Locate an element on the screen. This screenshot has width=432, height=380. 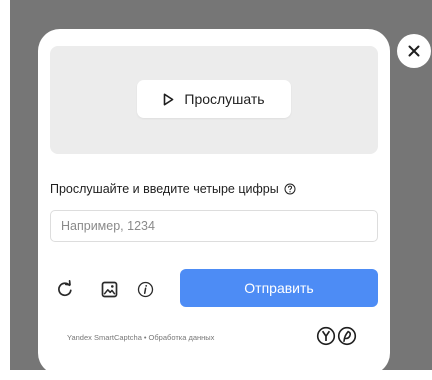
help-icon is located at coordinates (290, 189).